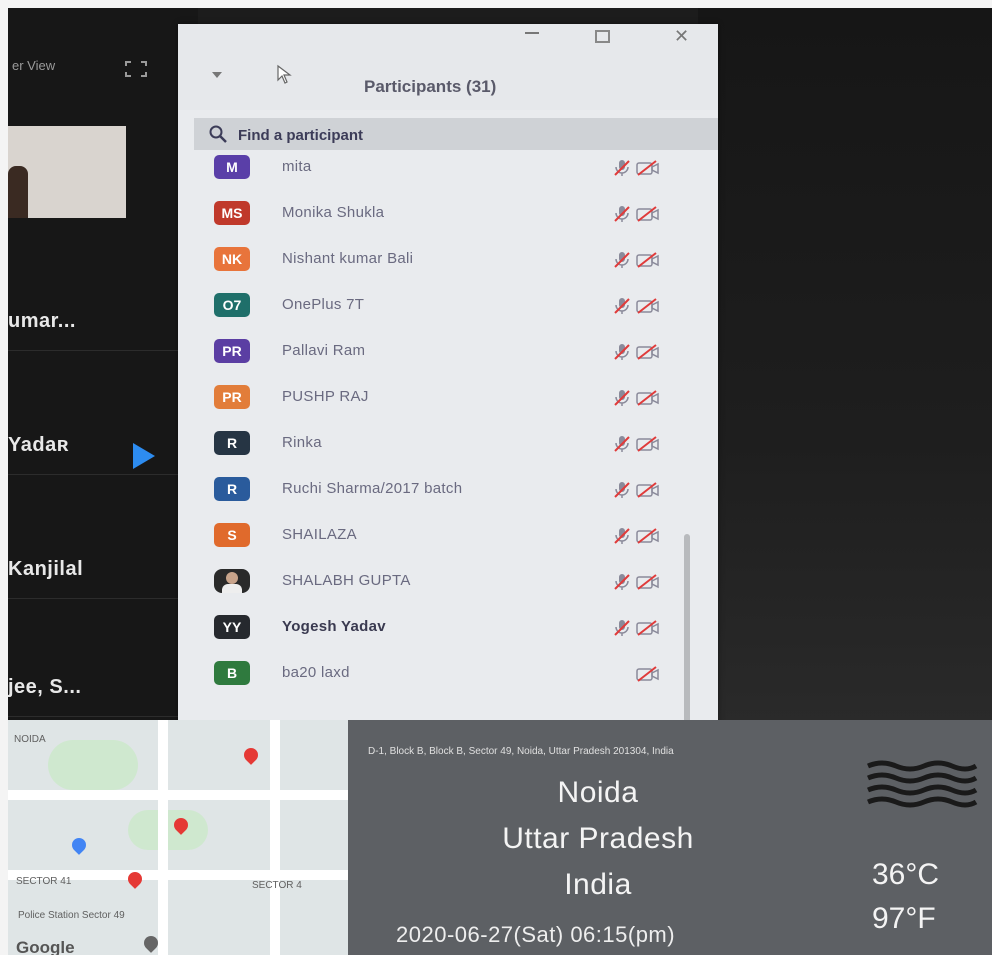 This screenshot has height=955, width=992. What do you see at coordinates (277, 885) in the screenshot?
I see `map-label: SECTOR 4` at bounding box center [277, 885].